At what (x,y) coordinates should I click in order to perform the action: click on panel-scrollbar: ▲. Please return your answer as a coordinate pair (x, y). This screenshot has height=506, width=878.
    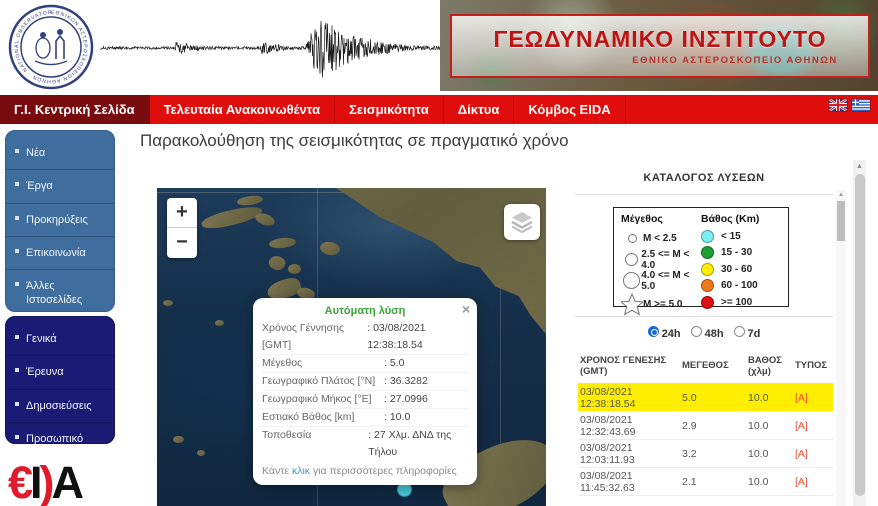
    Looking at the image, I should click on (859, 333).